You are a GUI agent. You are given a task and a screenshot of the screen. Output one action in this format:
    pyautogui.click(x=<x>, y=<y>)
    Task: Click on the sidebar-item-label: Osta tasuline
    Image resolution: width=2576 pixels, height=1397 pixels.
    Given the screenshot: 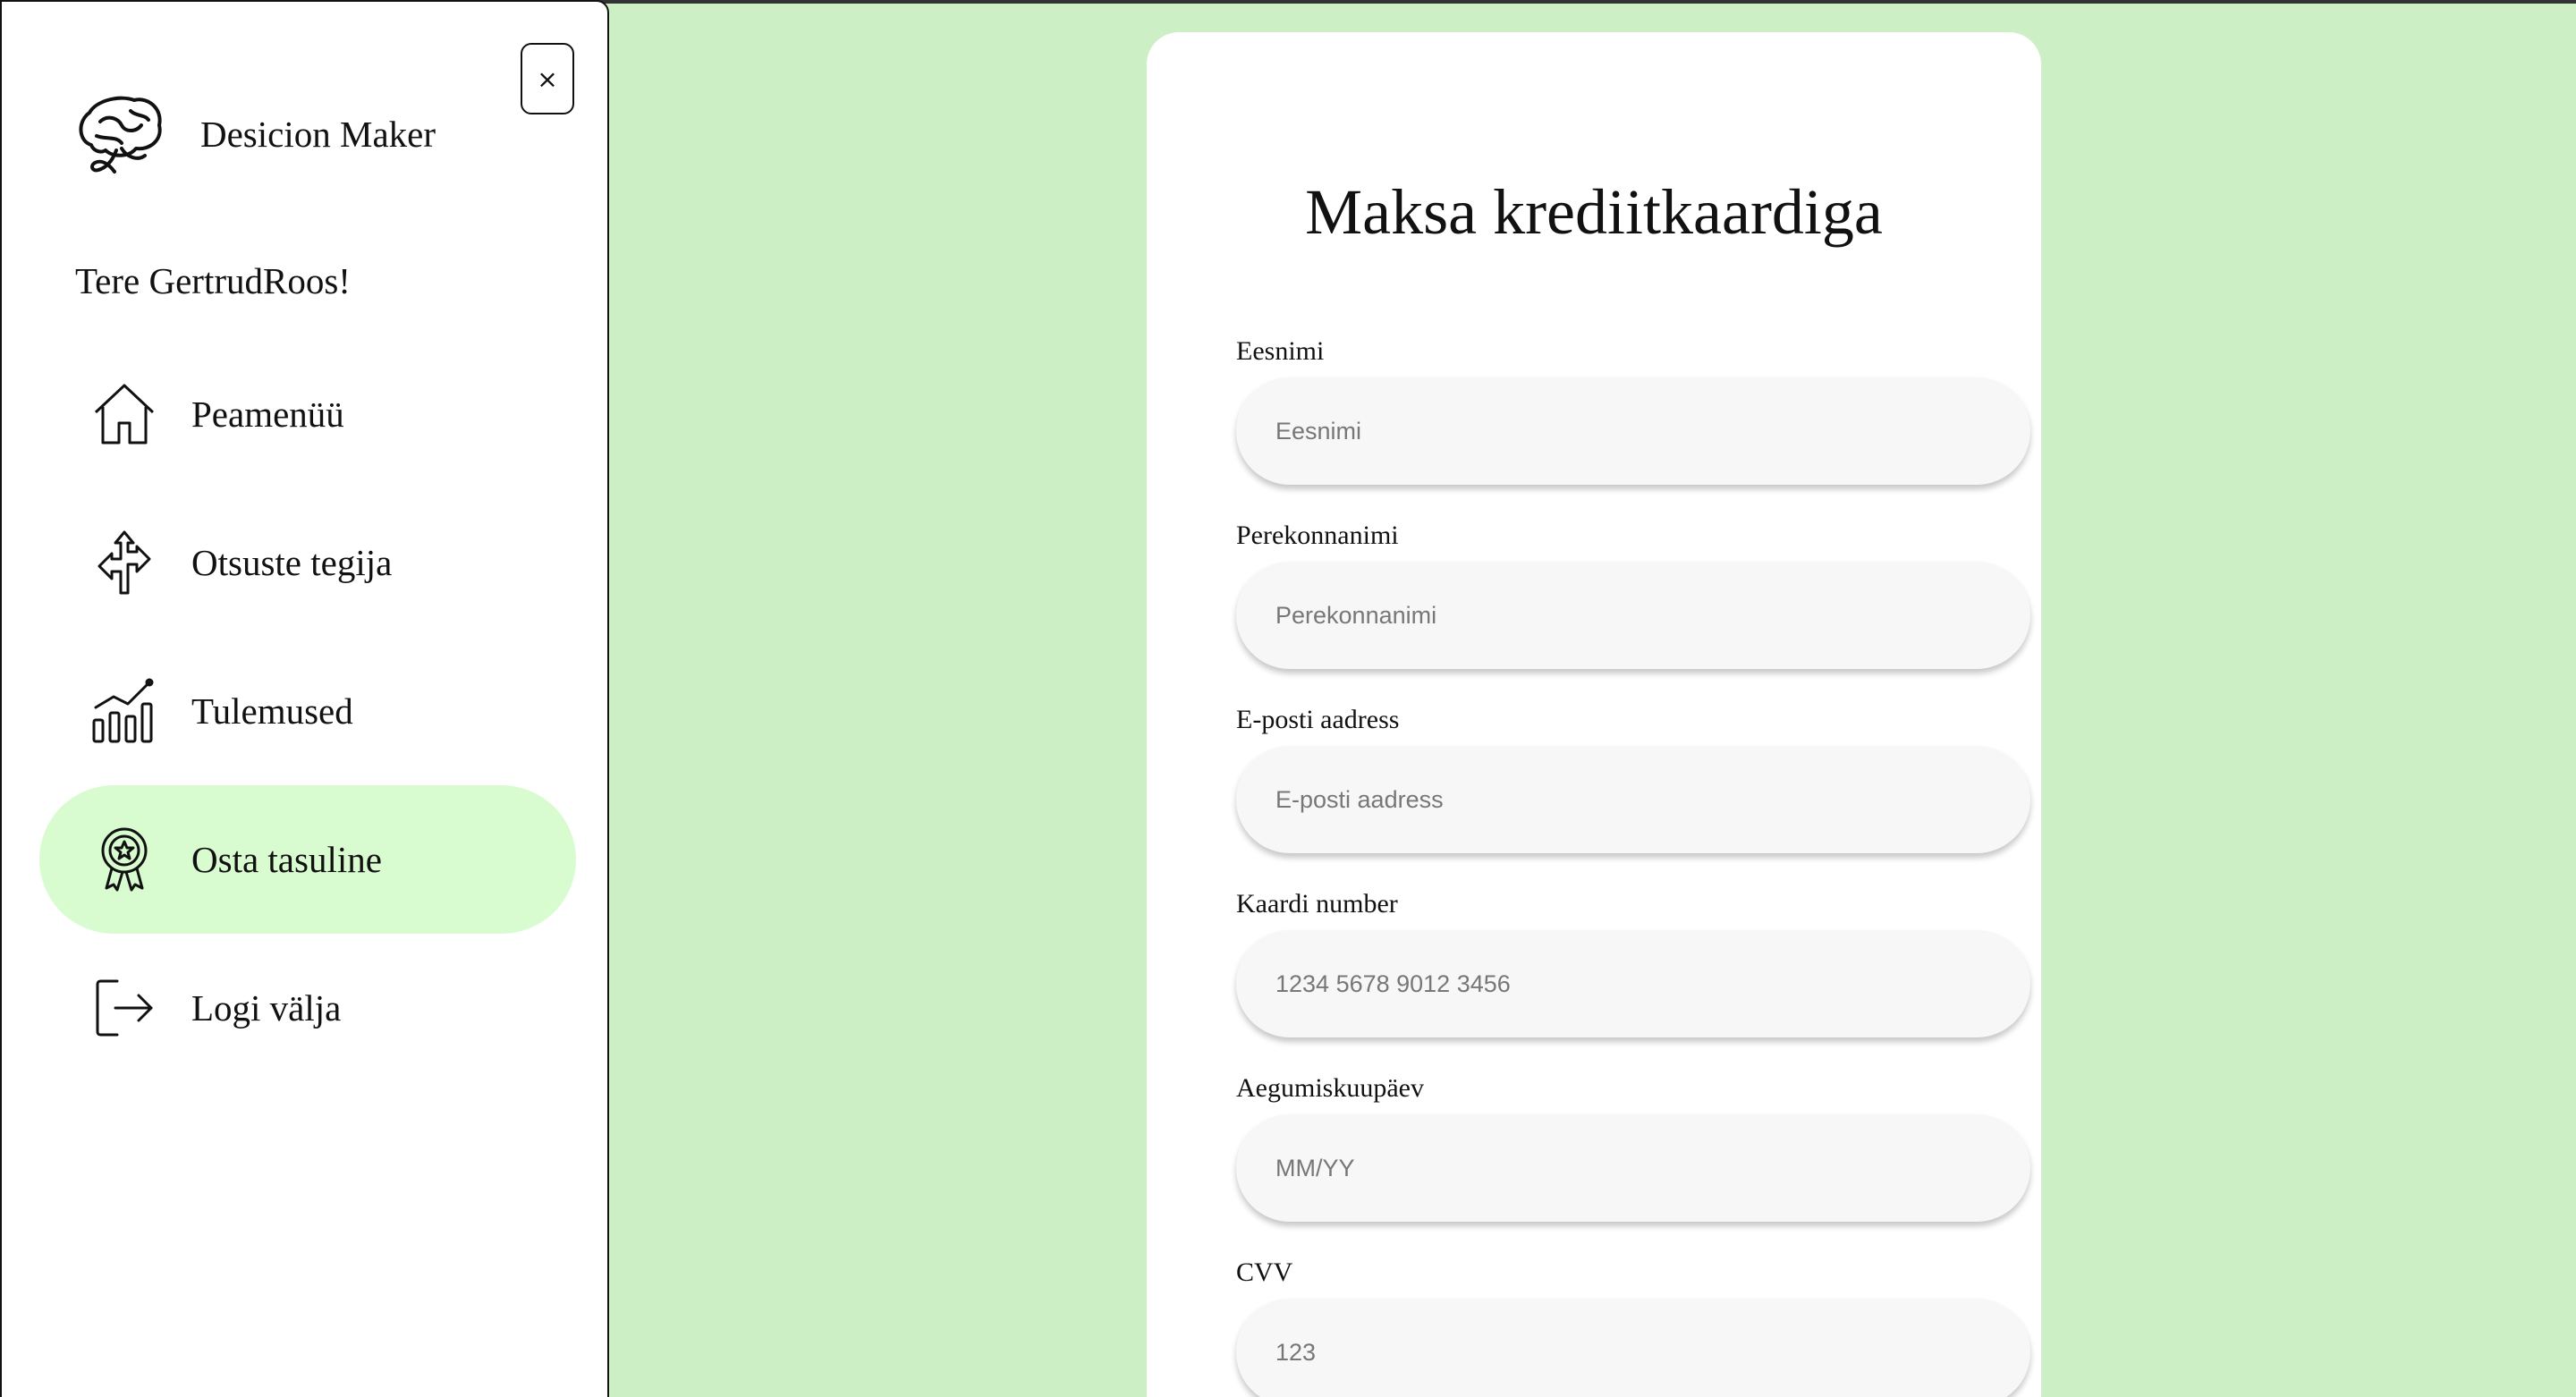 What is the action you would take?
    pyautogui.click(x=286, y=859)
    